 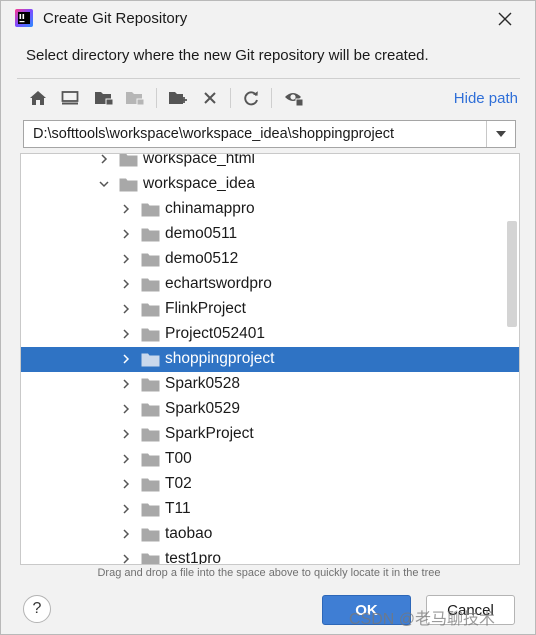 I want to click on show-hidden-icon, so click(x=294, y=100).